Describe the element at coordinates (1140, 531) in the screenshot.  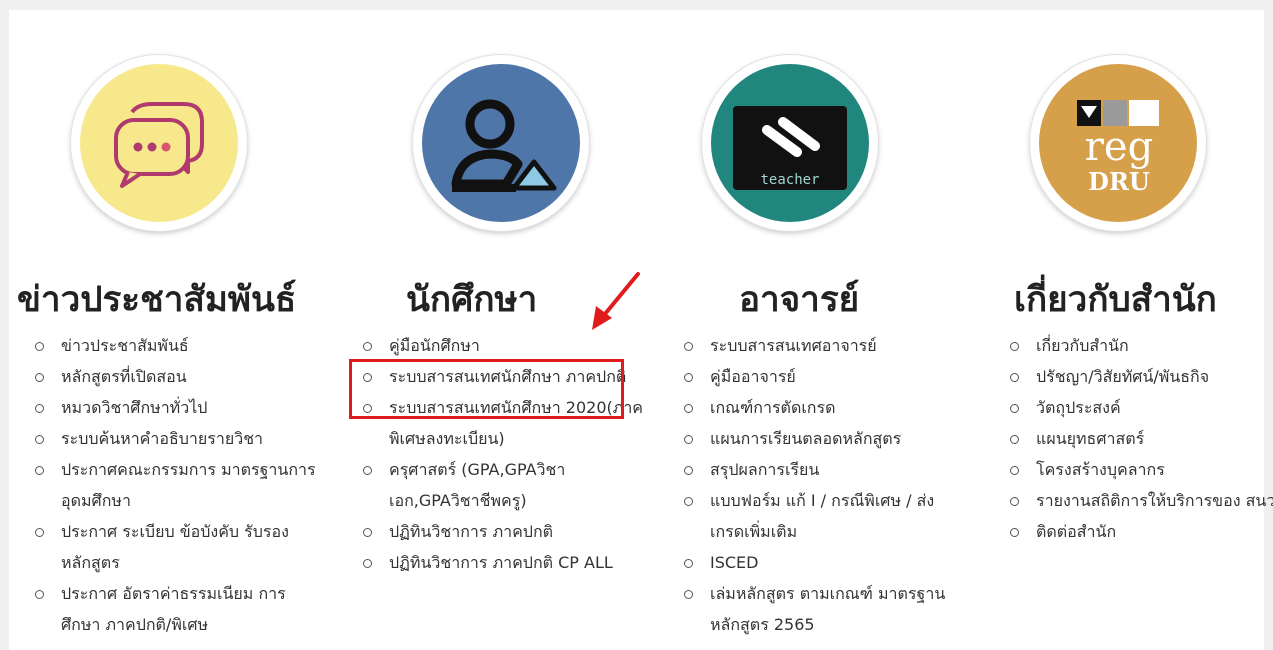
I see `list-item: ติดต่อสำนัก` at that location.